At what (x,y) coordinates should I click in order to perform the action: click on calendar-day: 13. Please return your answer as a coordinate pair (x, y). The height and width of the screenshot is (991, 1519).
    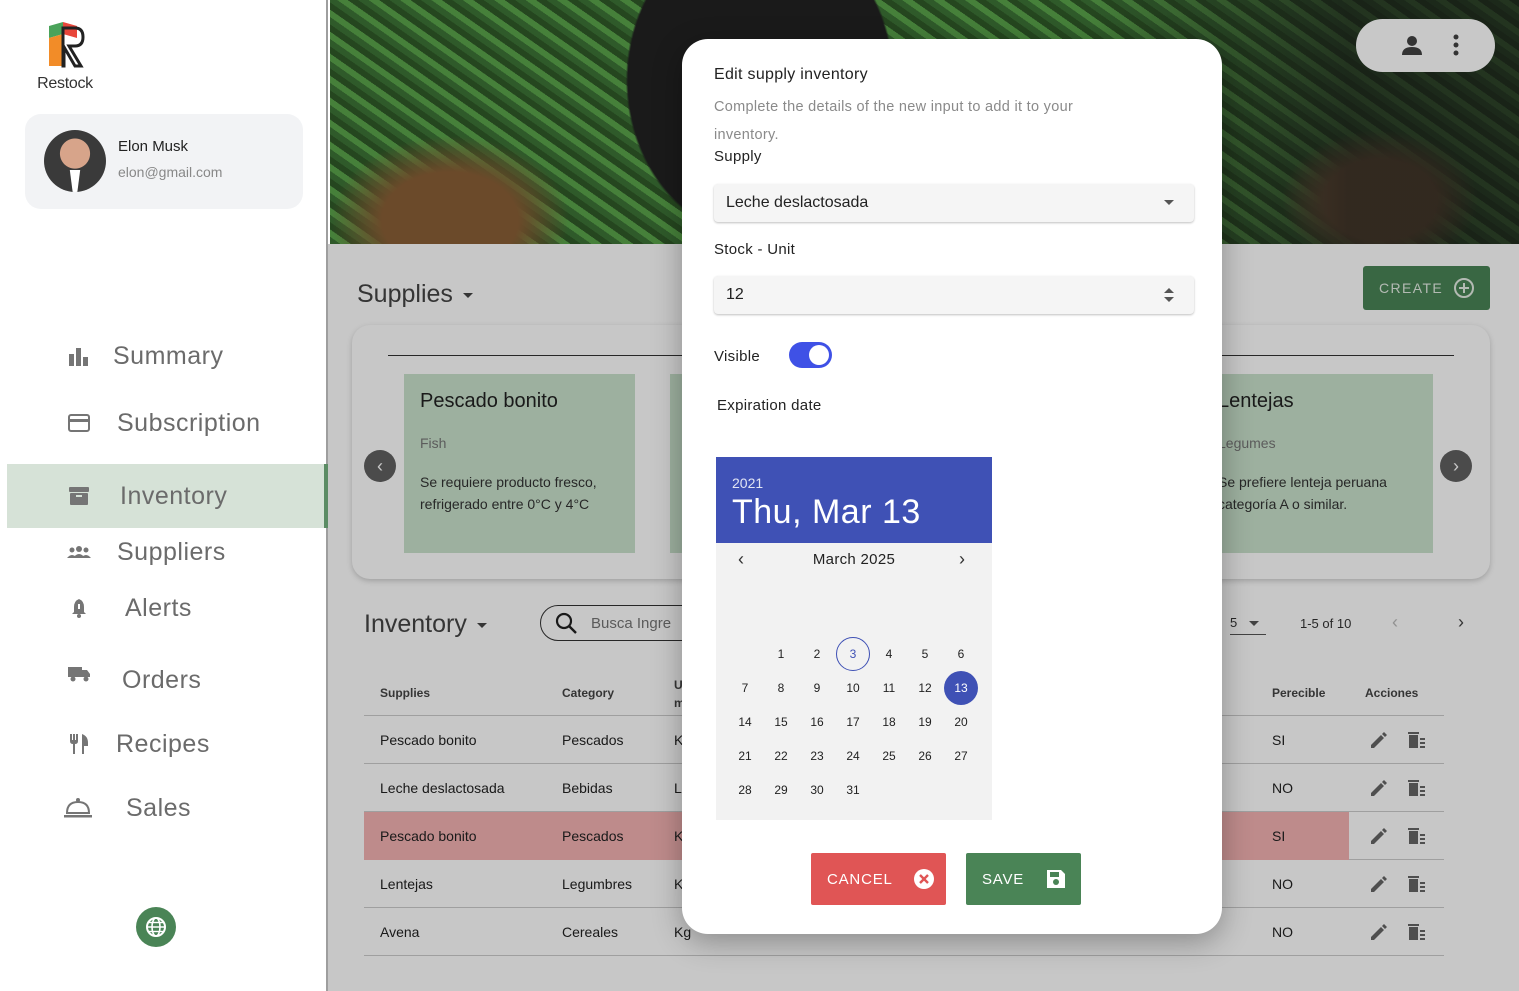
    Looking at the image, I should click on (961, 688).